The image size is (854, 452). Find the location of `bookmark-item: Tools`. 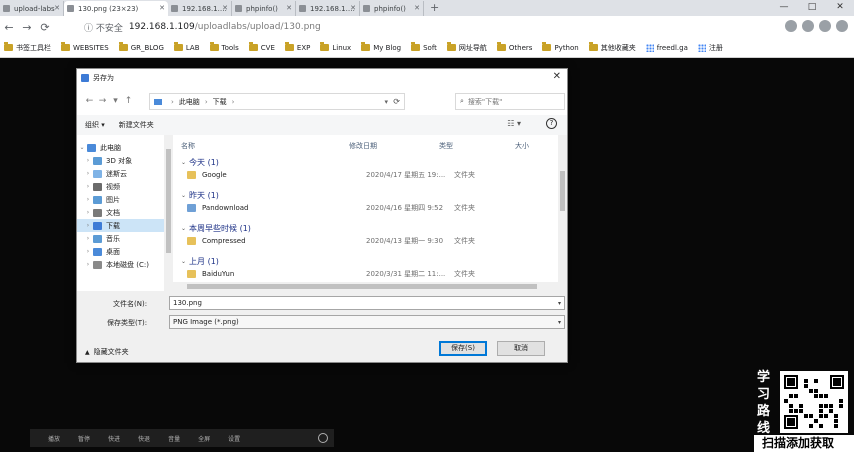

bookmark-item: Tools is located at coordinates (224, 47).